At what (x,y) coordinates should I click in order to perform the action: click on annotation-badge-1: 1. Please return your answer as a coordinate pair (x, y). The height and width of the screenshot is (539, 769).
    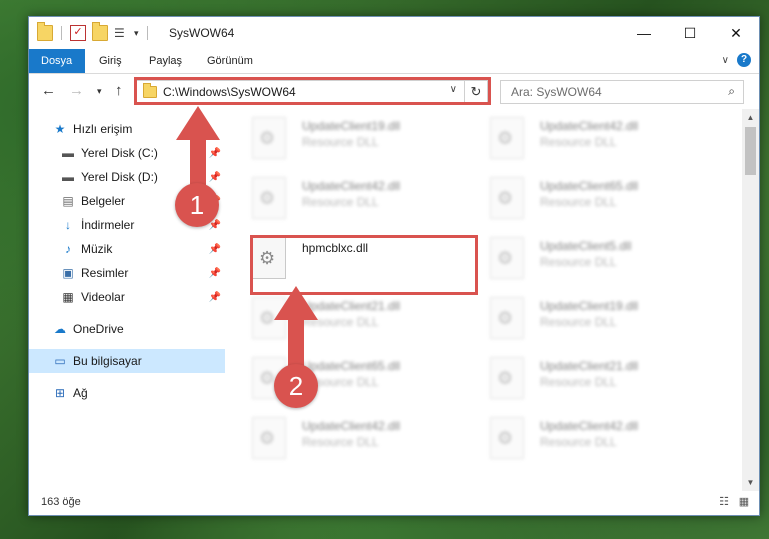
    Looking at the image, I should click on (197, 205).